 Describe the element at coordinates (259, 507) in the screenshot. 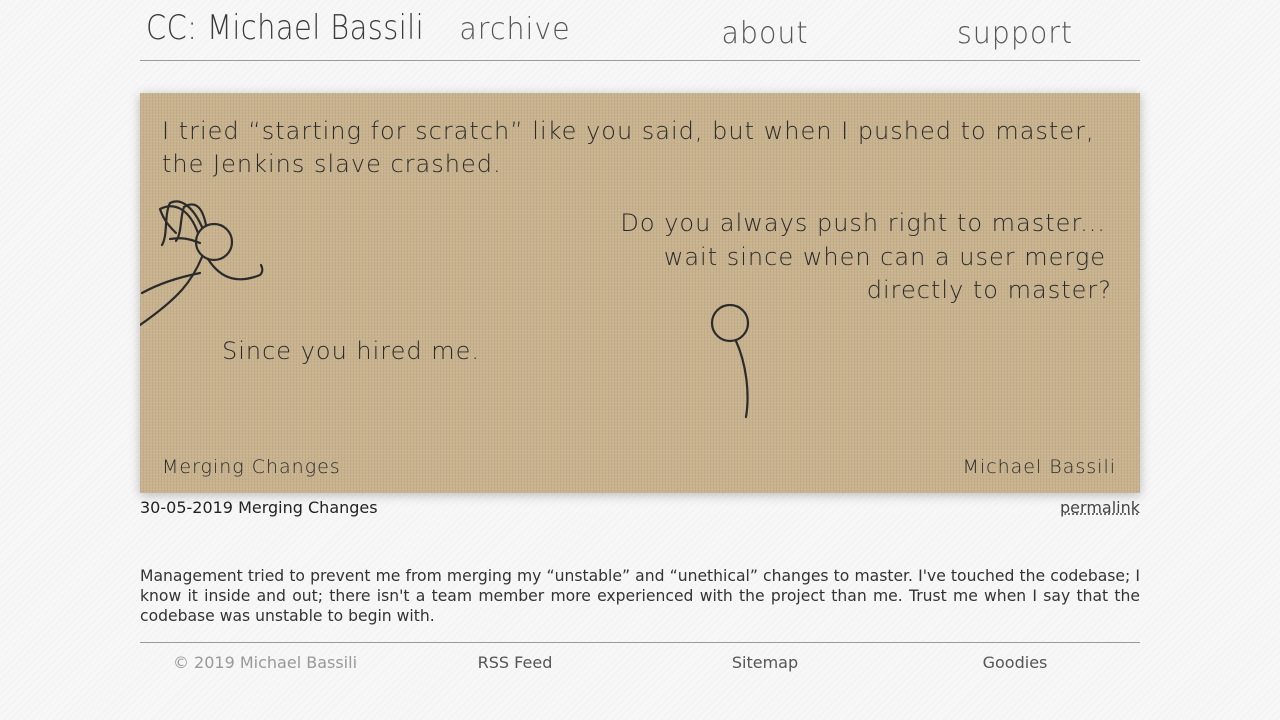

I see `post-date-title: 30-05-2019 Merging Changes` at that location.